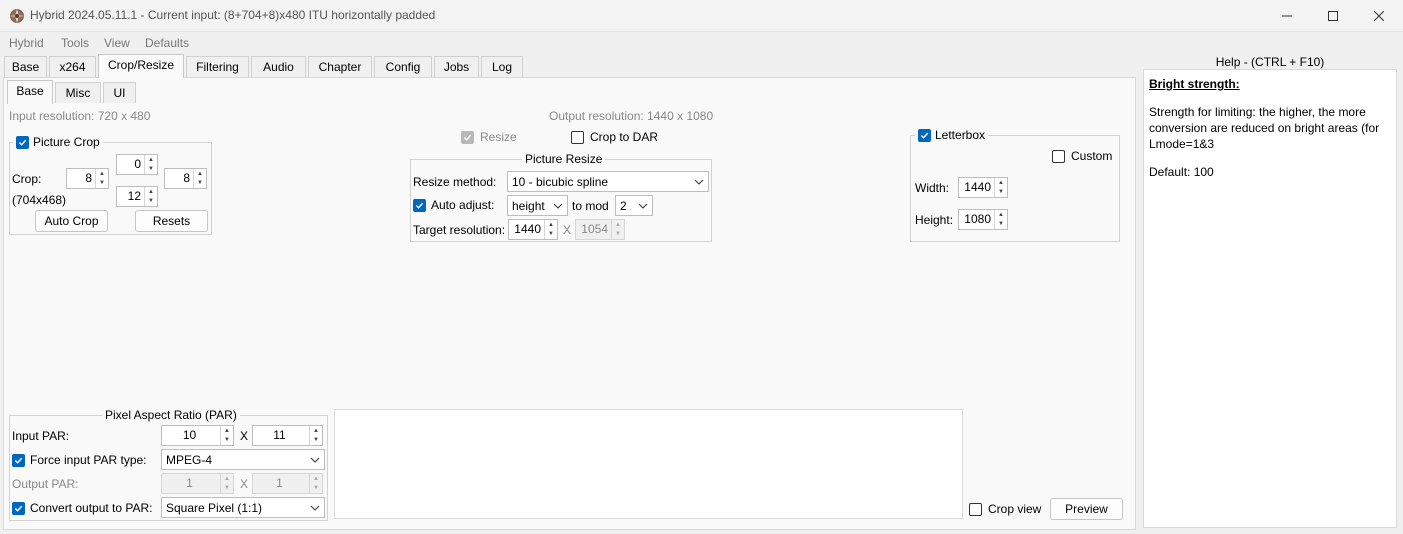 This screenshot has width=1403, height=534. Describe the element at coordinates (167, 43) in the screenshot. I see `menu-defaults: Defaults` at that location.